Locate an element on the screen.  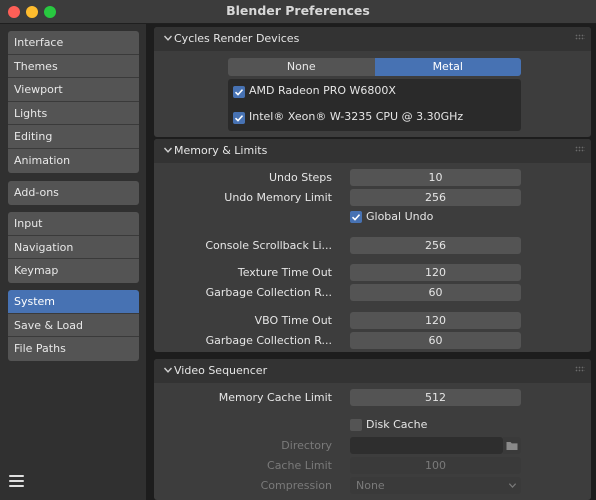
folder-browse-button is located at coordinates (512, 445).